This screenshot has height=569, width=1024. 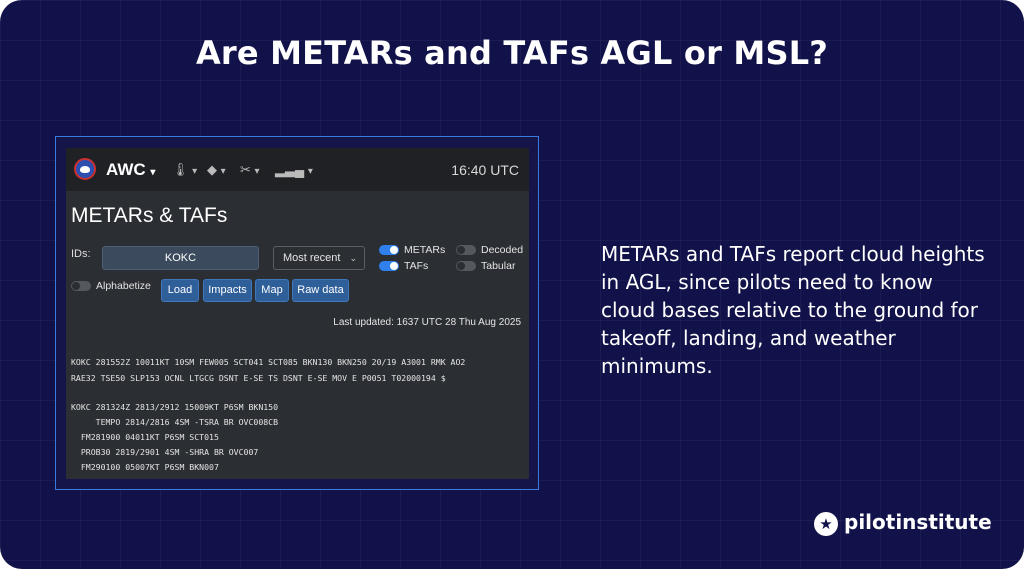 What do you see at coordinates (412, 250) in the screenshot?
I see `toggle-metars: METARs` at bounding box center [412, 250].